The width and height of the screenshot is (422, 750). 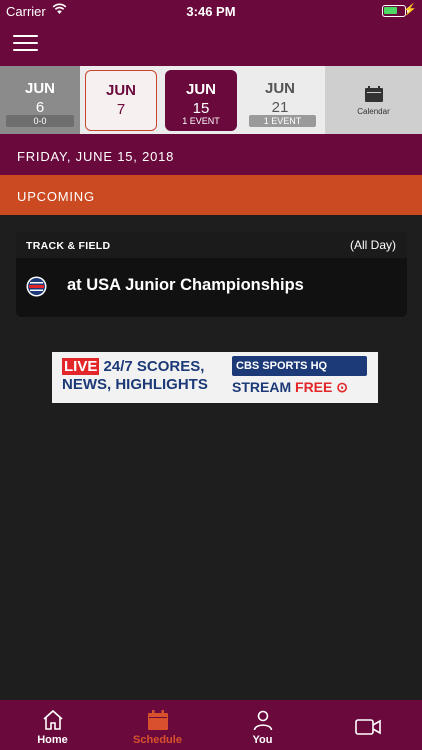 What do you see at coordinates (201, 100) in the screenshot?
I see `date-cell-jun-15: JUN 15 1 EVENT` at bounding box center [201, 100].